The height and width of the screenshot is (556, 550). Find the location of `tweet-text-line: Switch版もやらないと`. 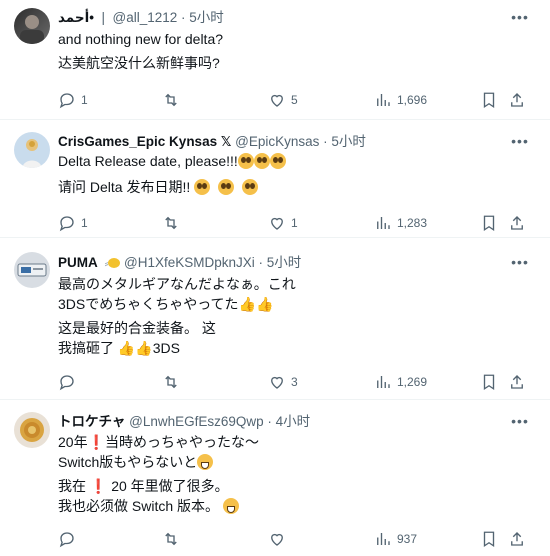

tweet-text-line: Switch版もやらないと is located at coordinates (136, 462).